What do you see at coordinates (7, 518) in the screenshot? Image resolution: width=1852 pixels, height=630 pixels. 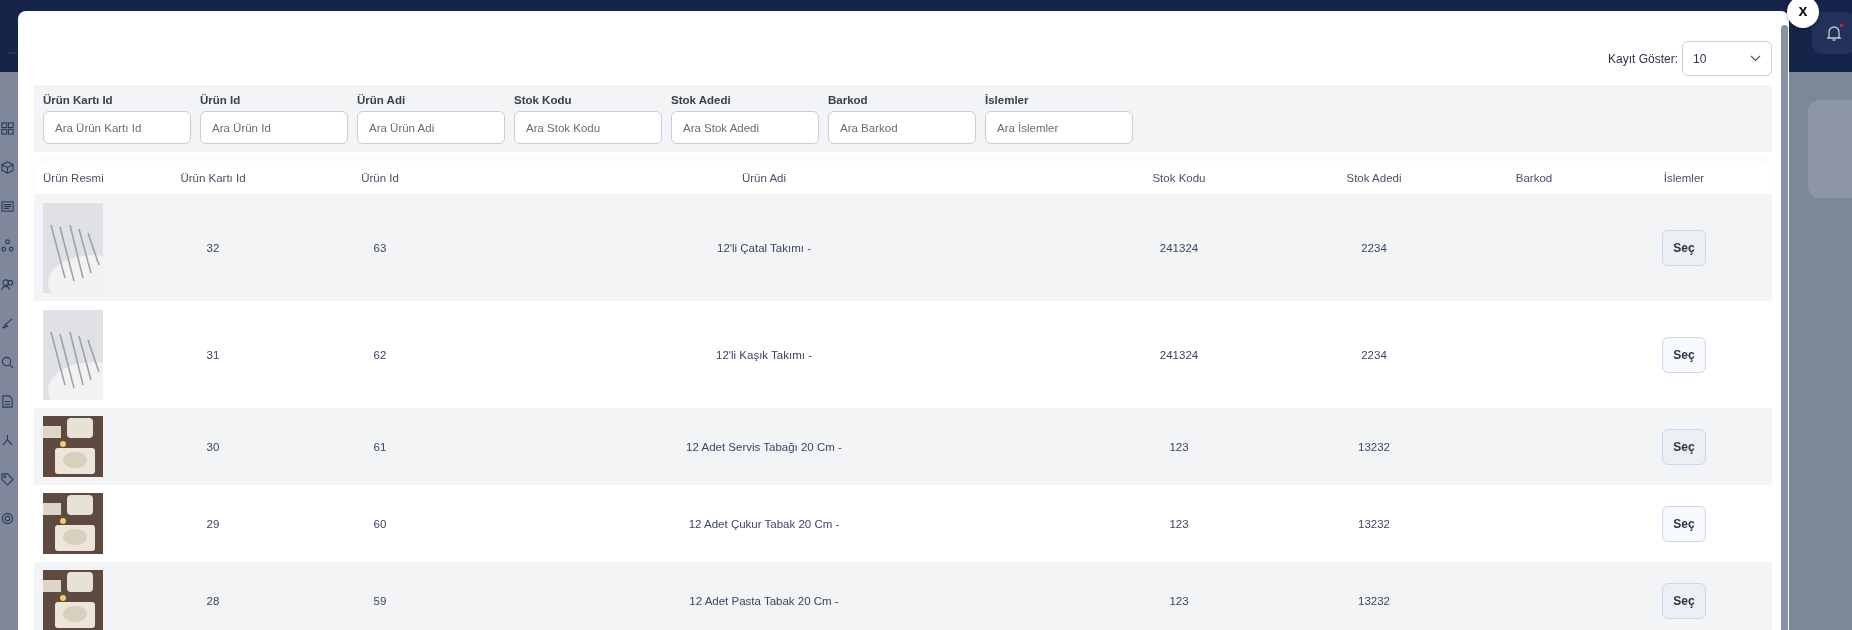 I see `settings-icon` at bounding box center [7, 518].